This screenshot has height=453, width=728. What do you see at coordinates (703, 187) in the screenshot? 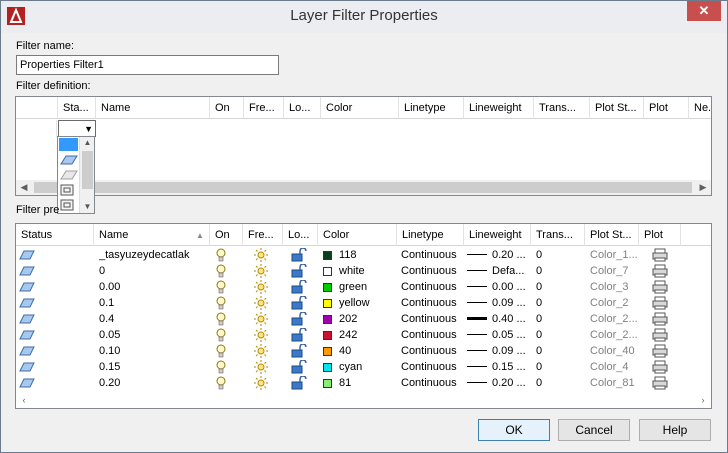
I see `scroll-right-icon: ▶` at bounding box center [703, 187].